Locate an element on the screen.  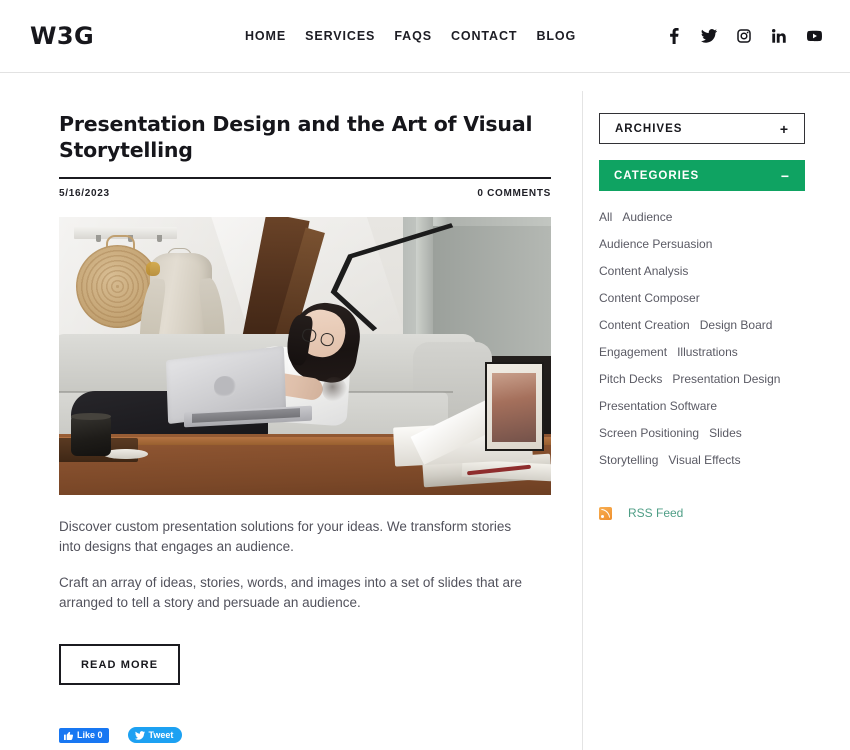
column-divider is located at coordinates (582, 420).